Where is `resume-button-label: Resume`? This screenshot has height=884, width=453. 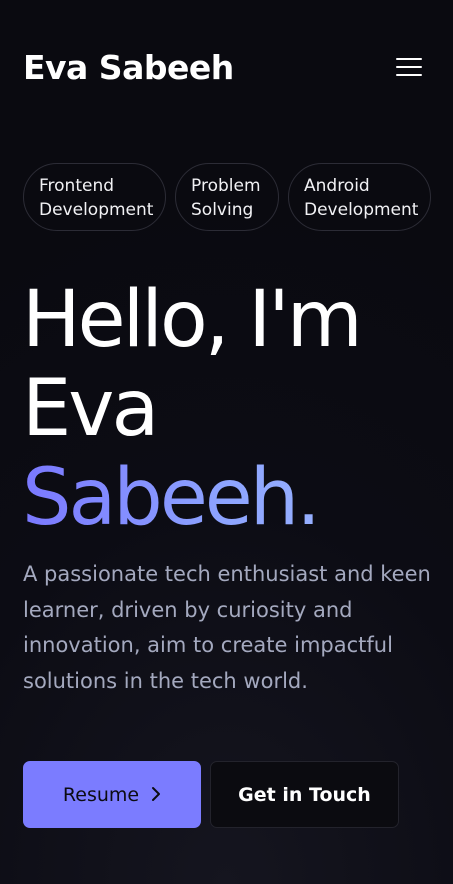 resume-button-label: Resume is located at coordinates (101, 794).